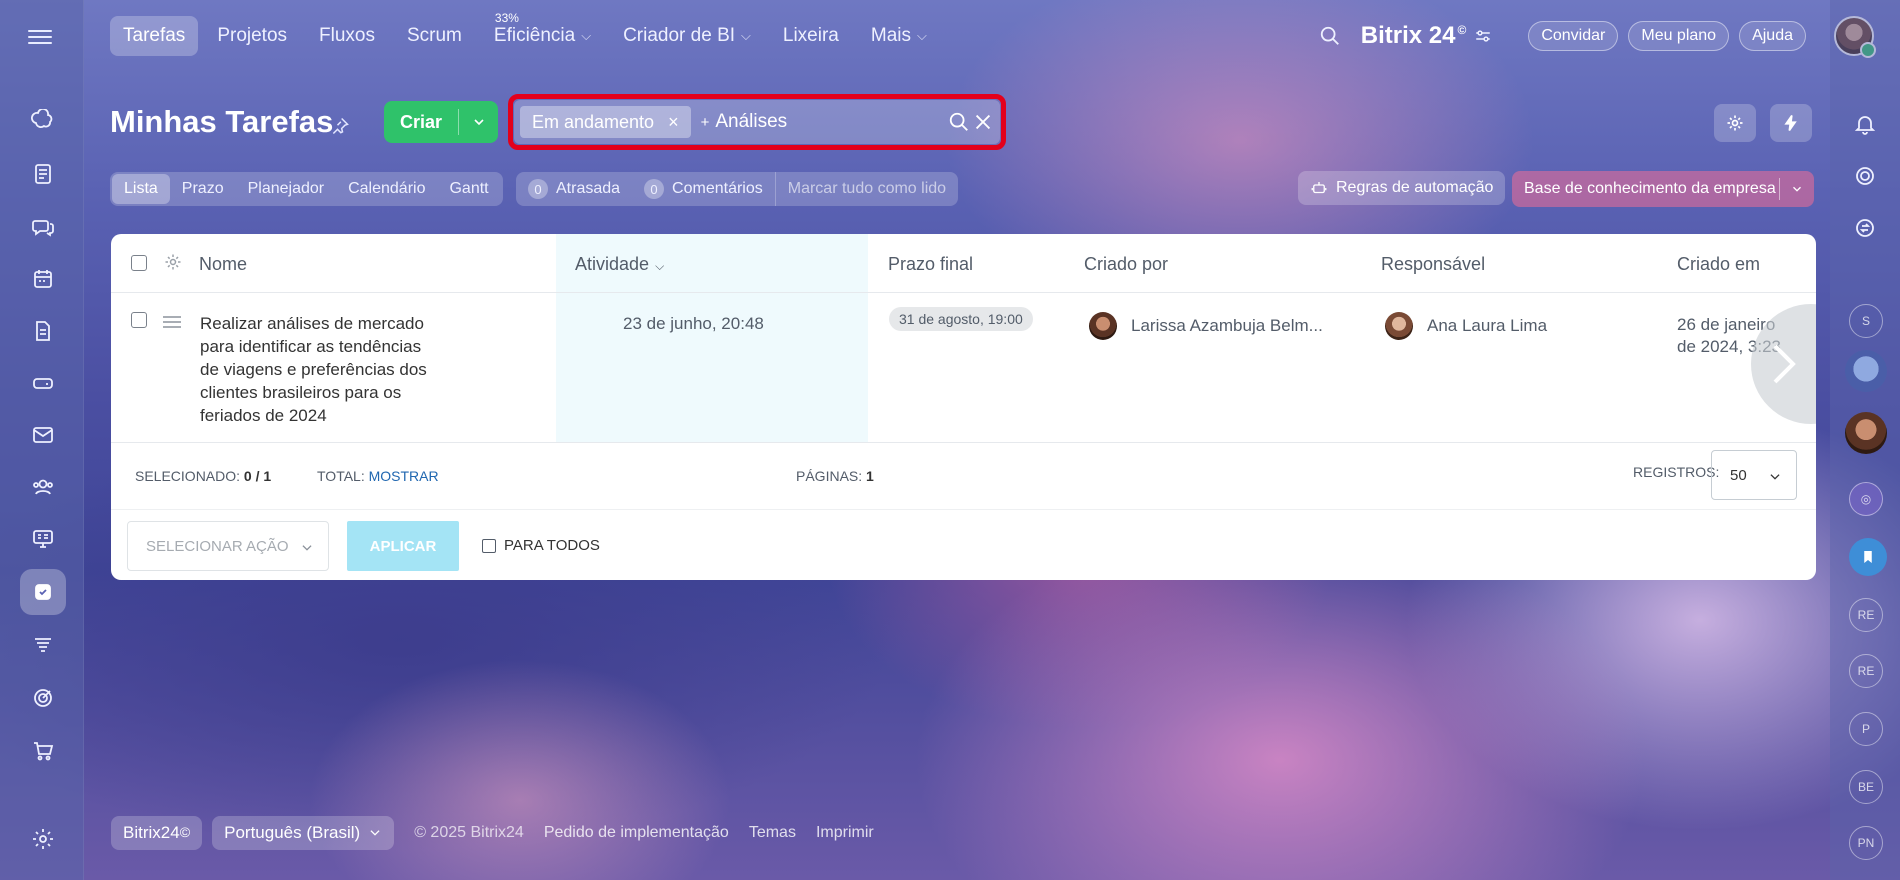  Describe the element at coordinates (1754, 475) in the screenshot. I see `records-per-page-select: 50` at that location.